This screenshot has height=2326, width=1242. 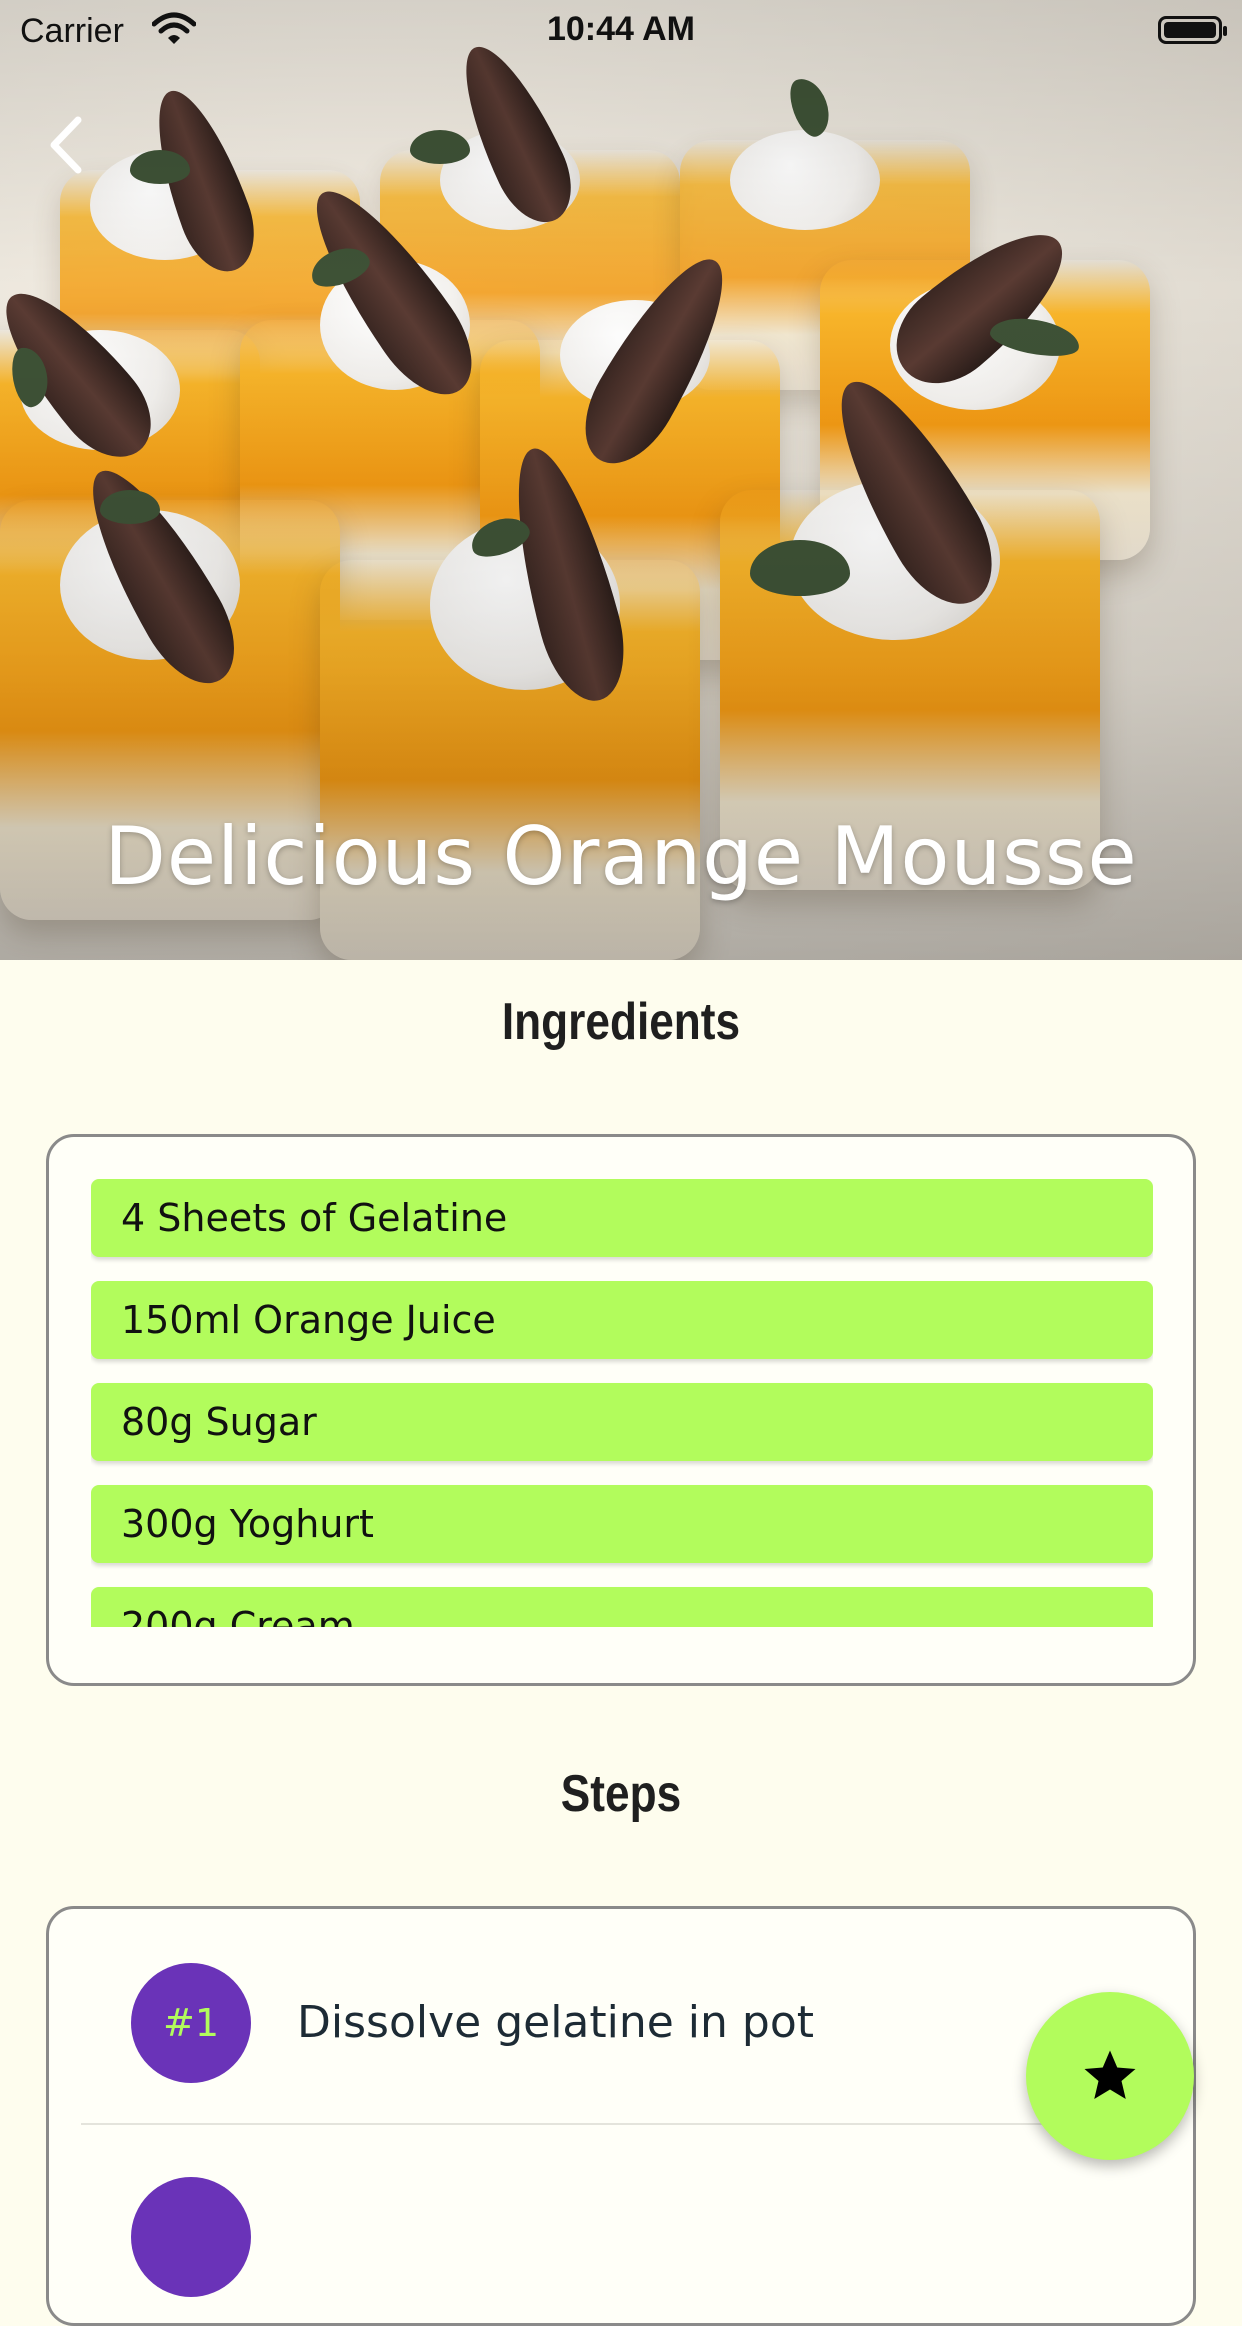 What do you see at coordinates (622, 1320) in the screenshot?
I see `ingredient-item: 150ml Orange Juice` at bounding box center [622, 1320].